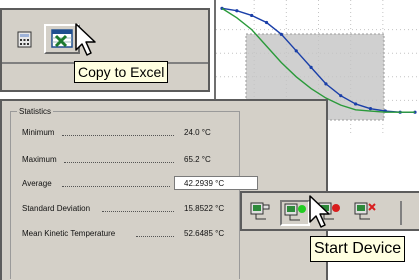 The image size is (419, 280). Describe the element at coordinates (121, 72) in the screenshot. I see `copy-to-excel-tooltip: Copy to Excel` at that location.